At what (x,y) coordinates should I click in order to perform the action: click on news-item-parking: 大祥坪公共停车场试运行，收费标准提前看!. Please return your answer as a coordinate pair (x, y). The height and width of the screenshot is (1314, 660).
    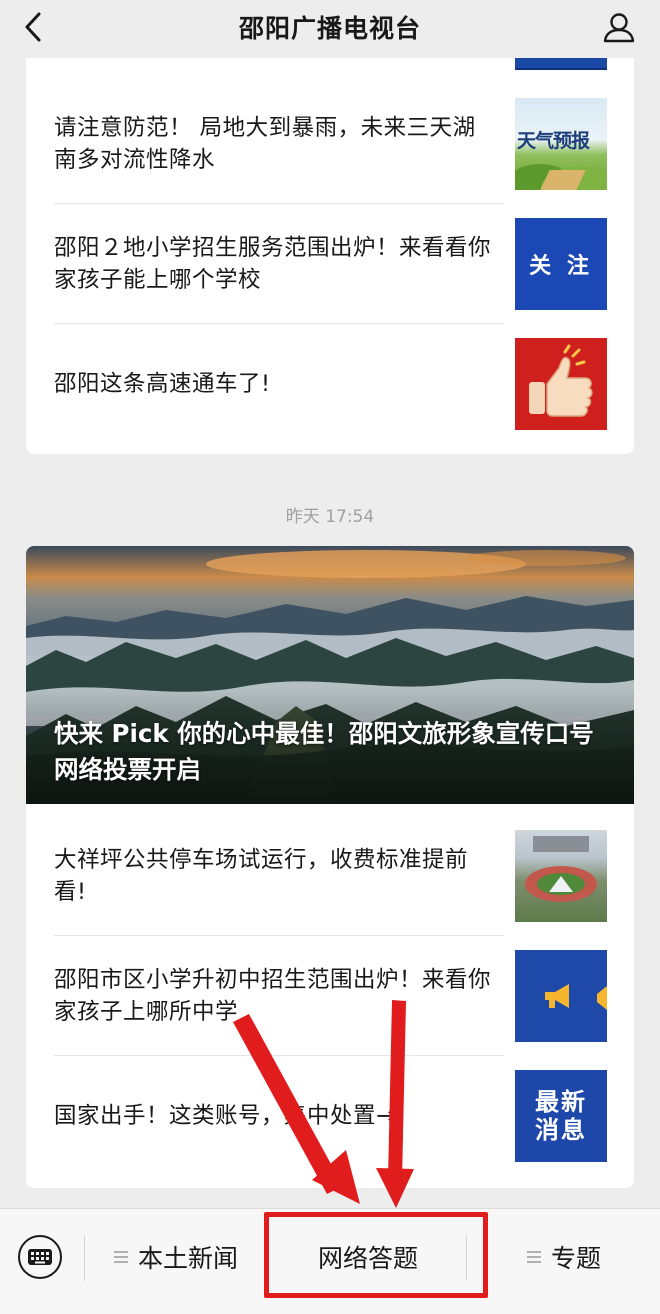
    Looking at the image, I should click on (330, 876).